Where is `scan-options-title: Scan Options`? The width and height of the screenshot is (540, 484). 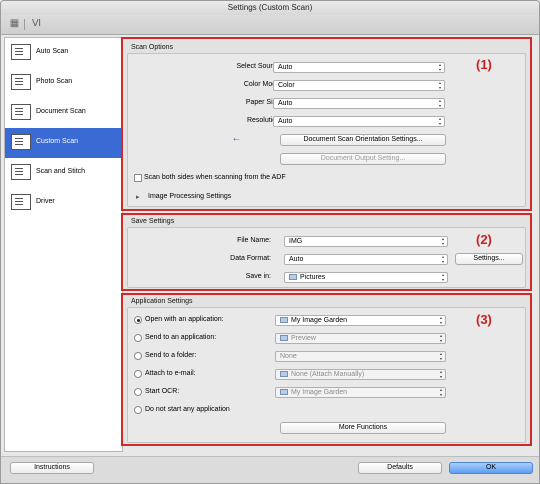 scan-options-title: Scan Options is located at coordinates (152, 47).